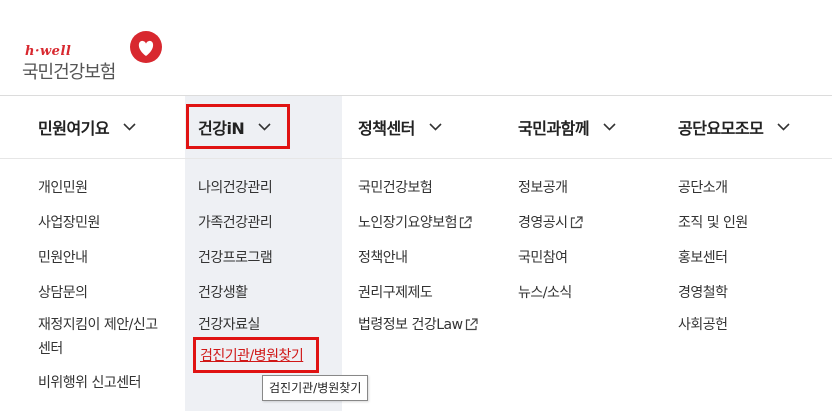 Image resolution: width=832 pixels, height=411 pixels. I want to click on submenu-item: 공단소개, so click(703, 188).